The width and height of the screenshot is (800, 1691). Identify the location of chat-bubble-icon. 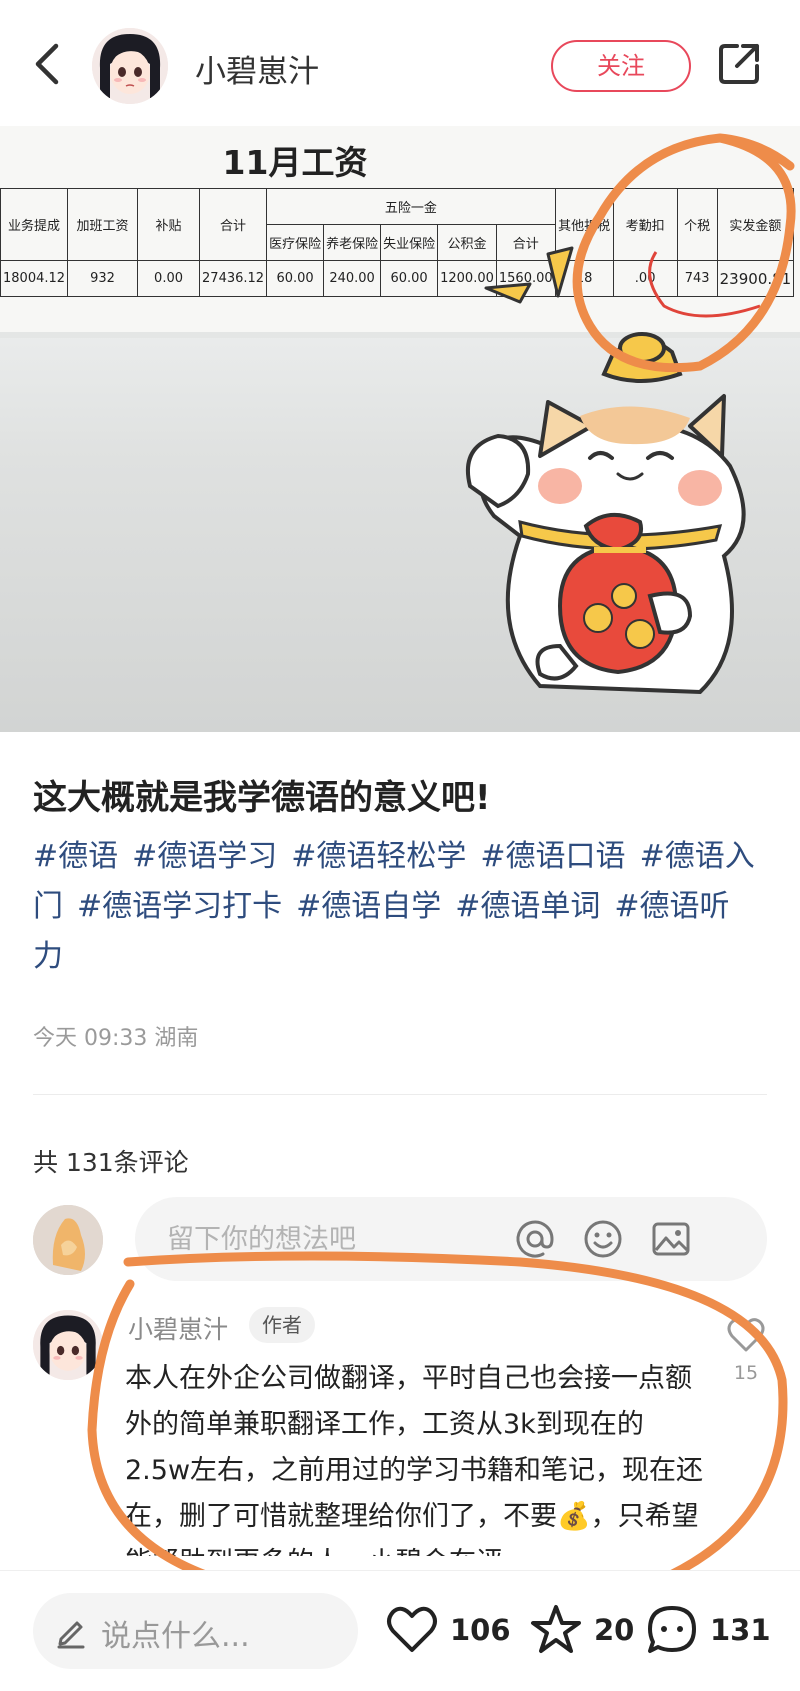
(672, 1629).